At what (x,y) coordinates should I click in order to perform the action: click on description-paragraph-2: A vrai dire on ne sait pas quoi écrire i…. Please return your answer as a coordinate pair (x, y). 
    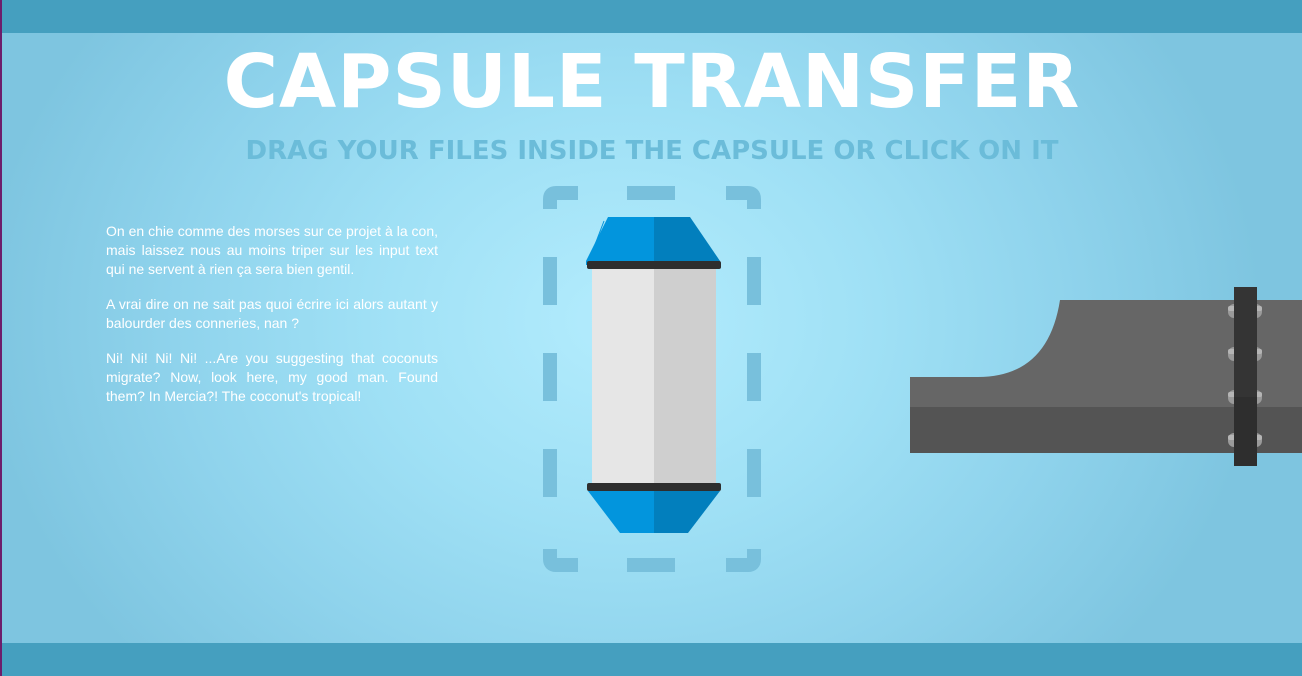
    Looking at the image, I should click on (272, 313).